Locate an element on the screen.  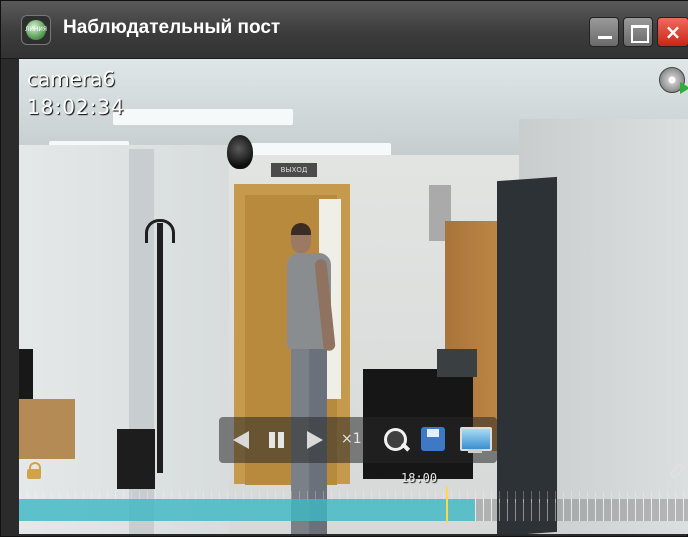
close-icon: × is located at coordinates (673, 32).